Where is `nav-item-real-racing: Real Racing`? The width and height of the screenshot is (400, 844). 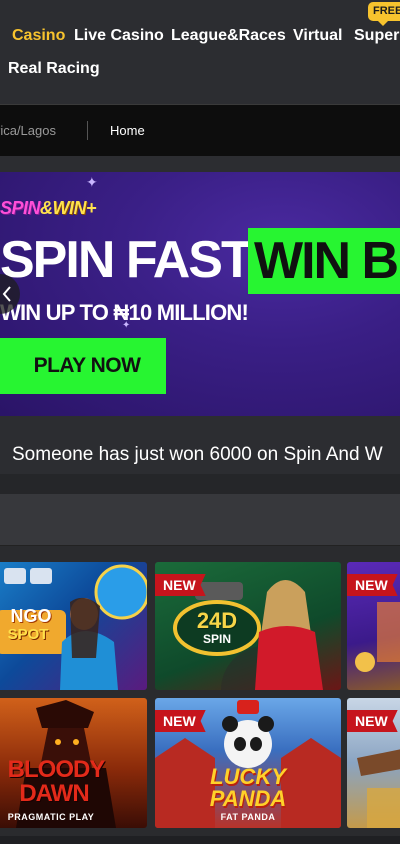
nav-item-real-racing: Real Racing is located at coordinates (54, 69).